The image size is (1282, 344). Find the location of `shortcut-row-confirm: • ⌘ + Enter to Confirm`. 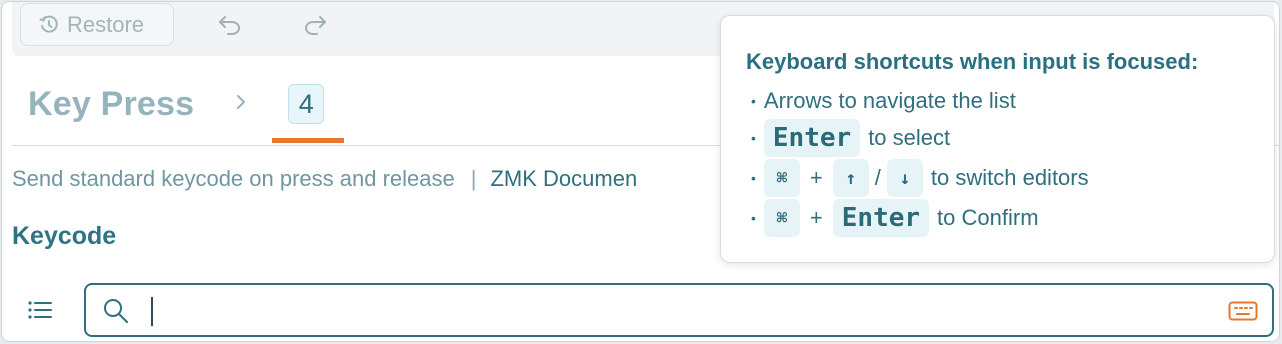

shortcut-row-confirm: • ⌘ + Enter to Confirm is located at coordinates (895, 218).